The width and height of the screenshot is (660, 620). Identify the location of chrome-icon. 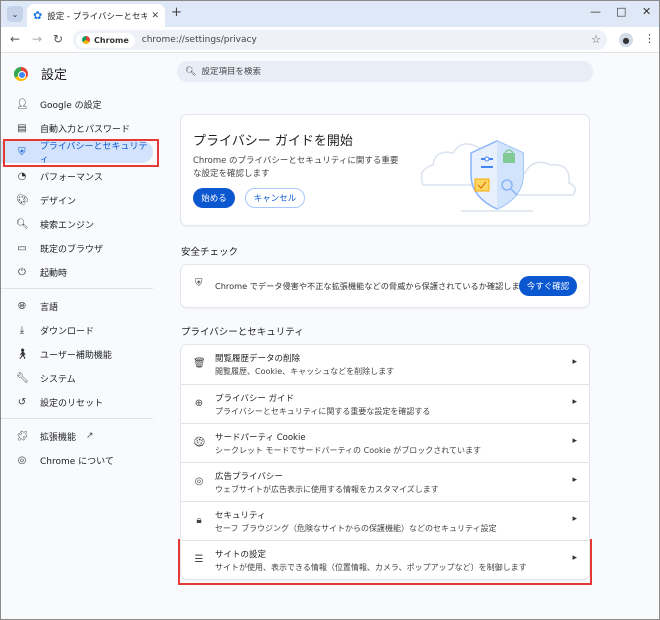
(86, 40).